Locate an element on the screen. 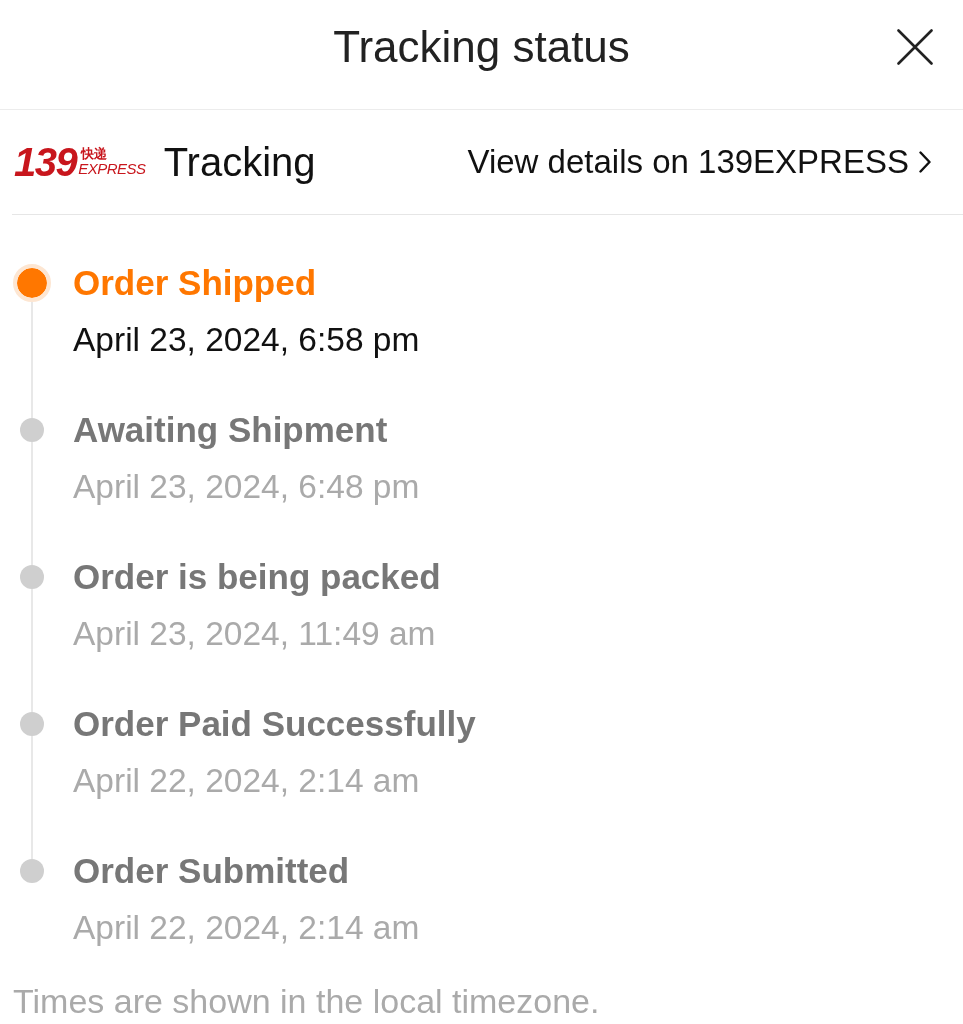 Image resolution: width=963 pixels, height=1024 pixels. chevron-right-icon is located at coordinates (925, 162).